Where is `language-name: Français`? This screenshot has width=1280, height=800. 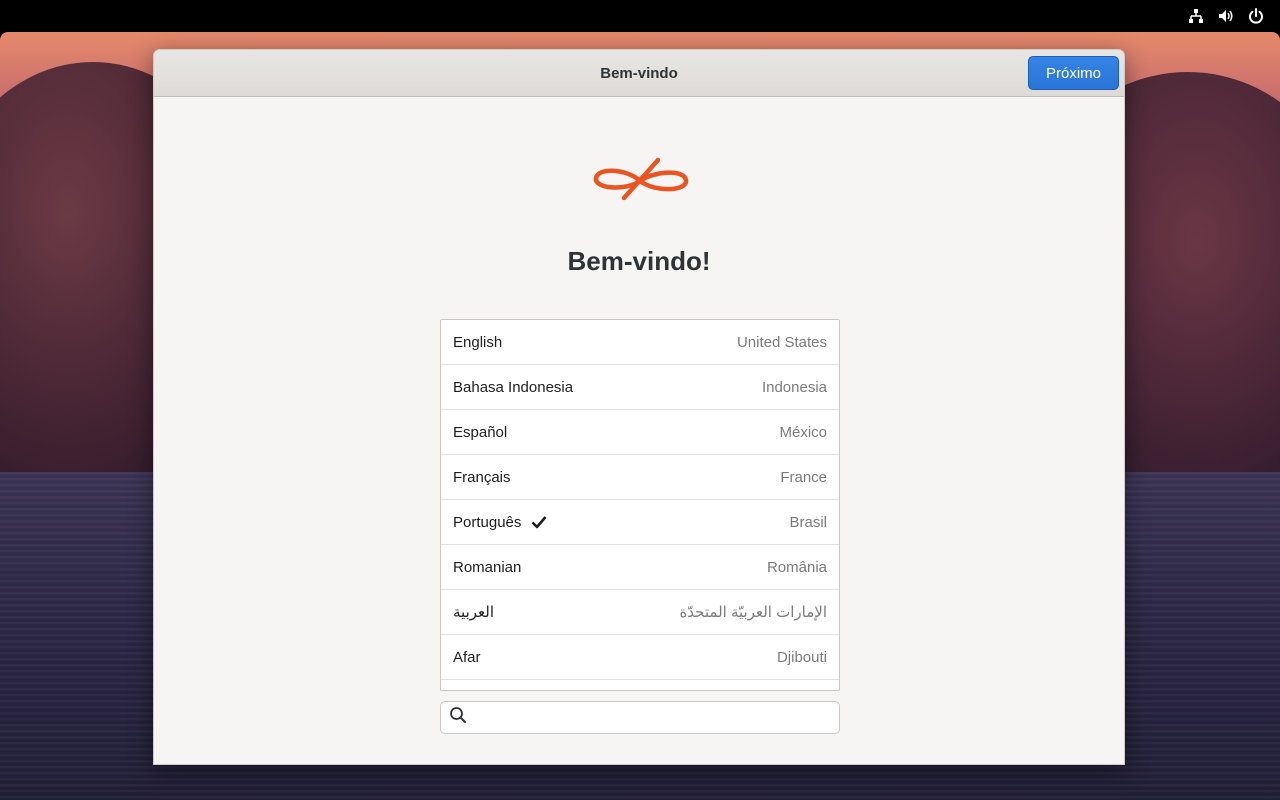 language-name: Français is located at coordinates (482, 477).